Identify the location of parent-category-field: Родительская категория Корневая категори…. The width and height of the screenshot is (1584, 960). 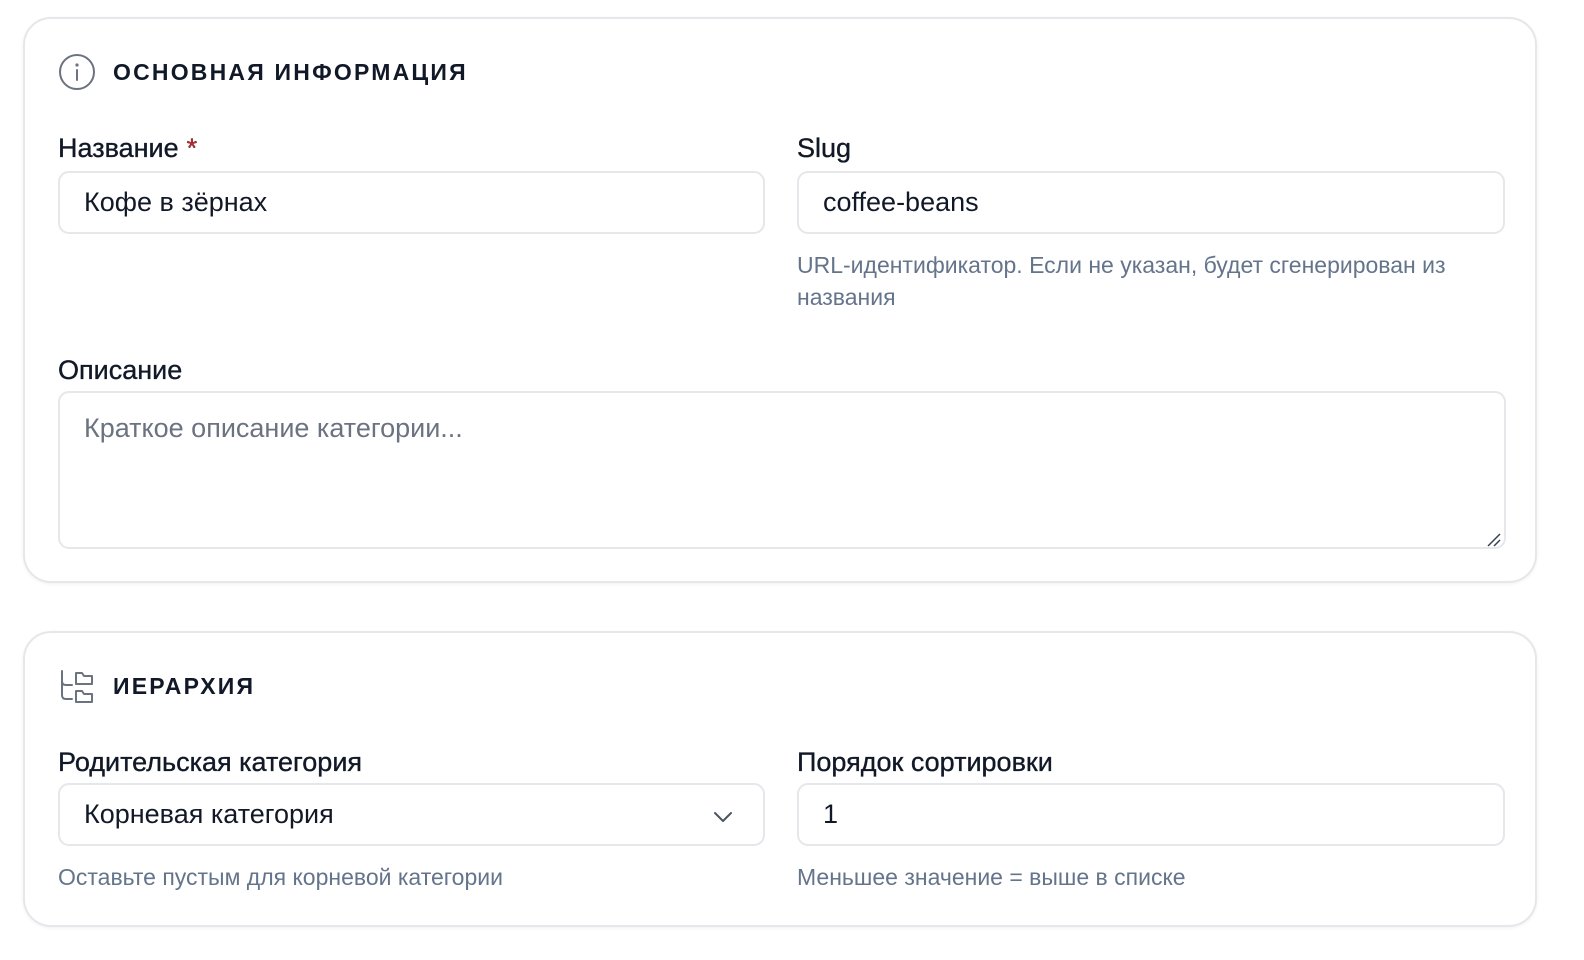
(411, 820).